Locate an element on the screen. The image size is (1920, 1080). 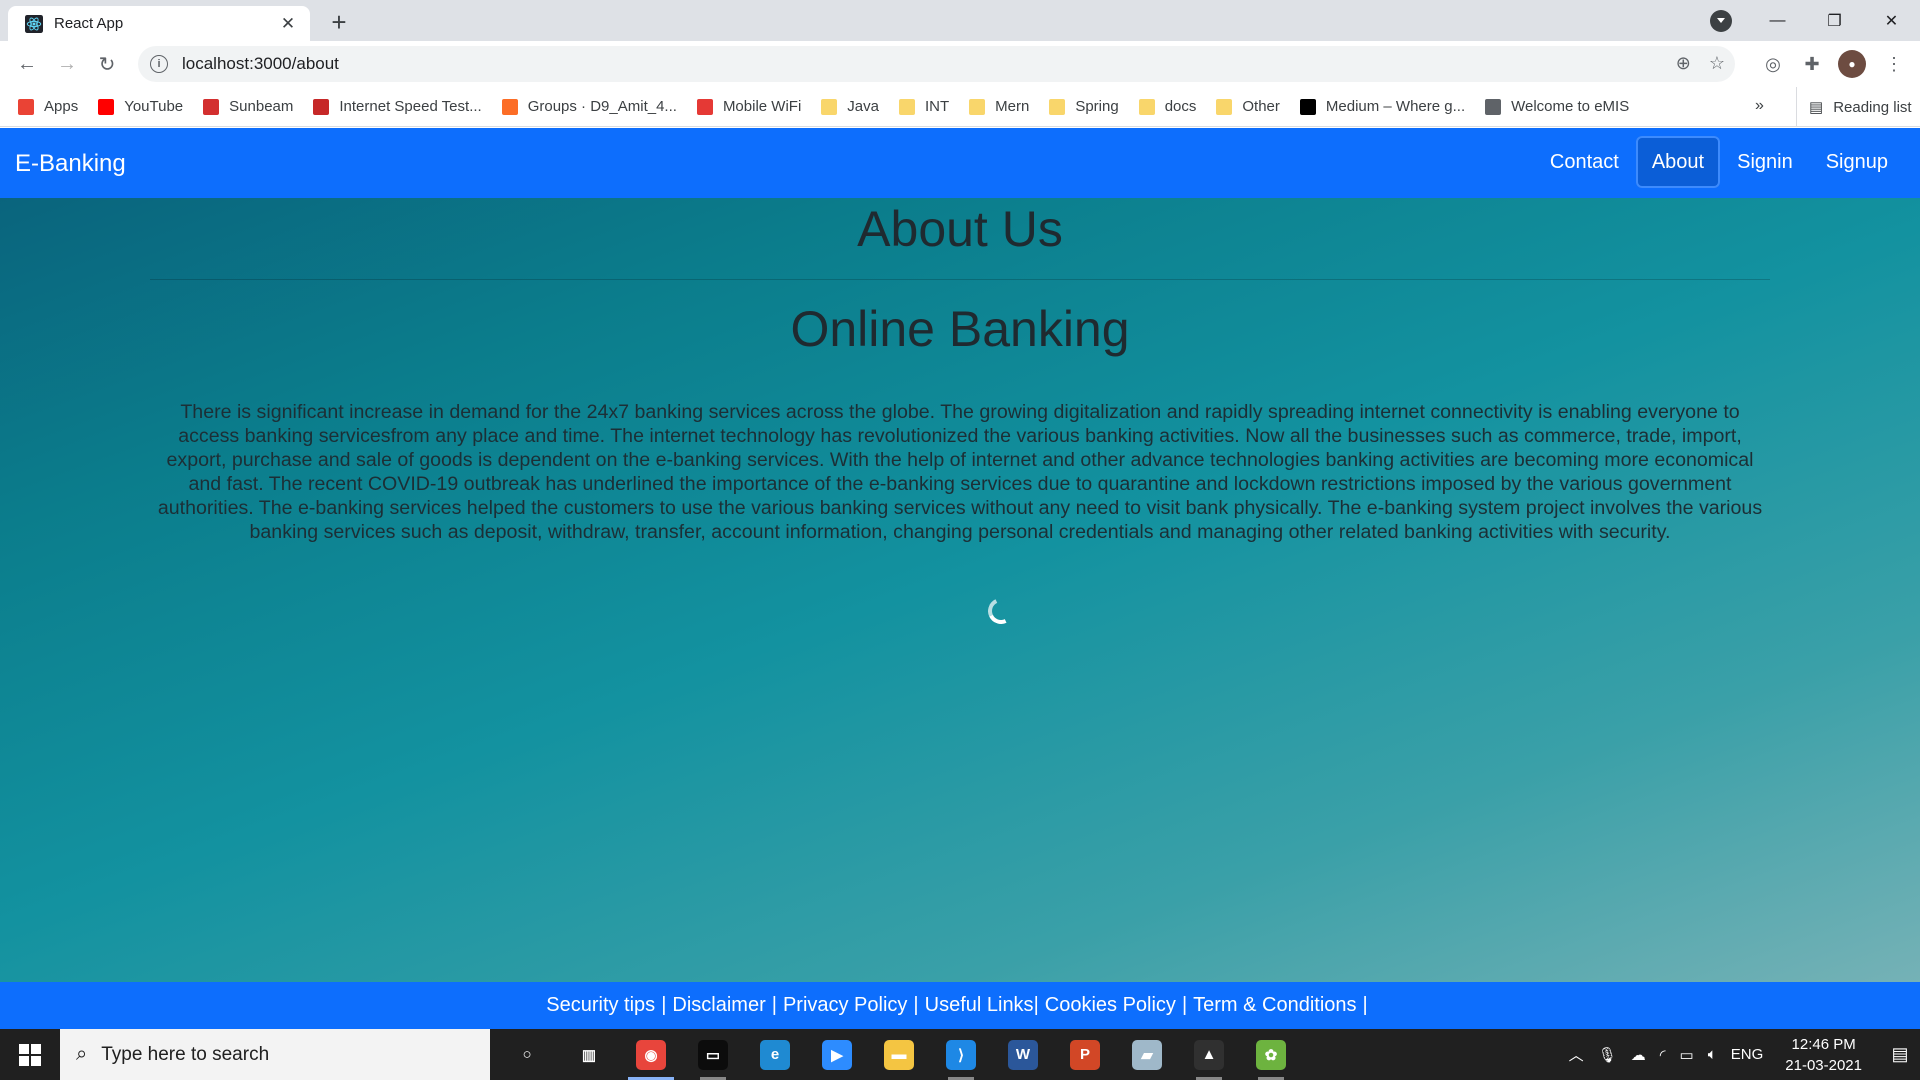
zoom-icon: ▶ is located at coordinates (837, 1054).